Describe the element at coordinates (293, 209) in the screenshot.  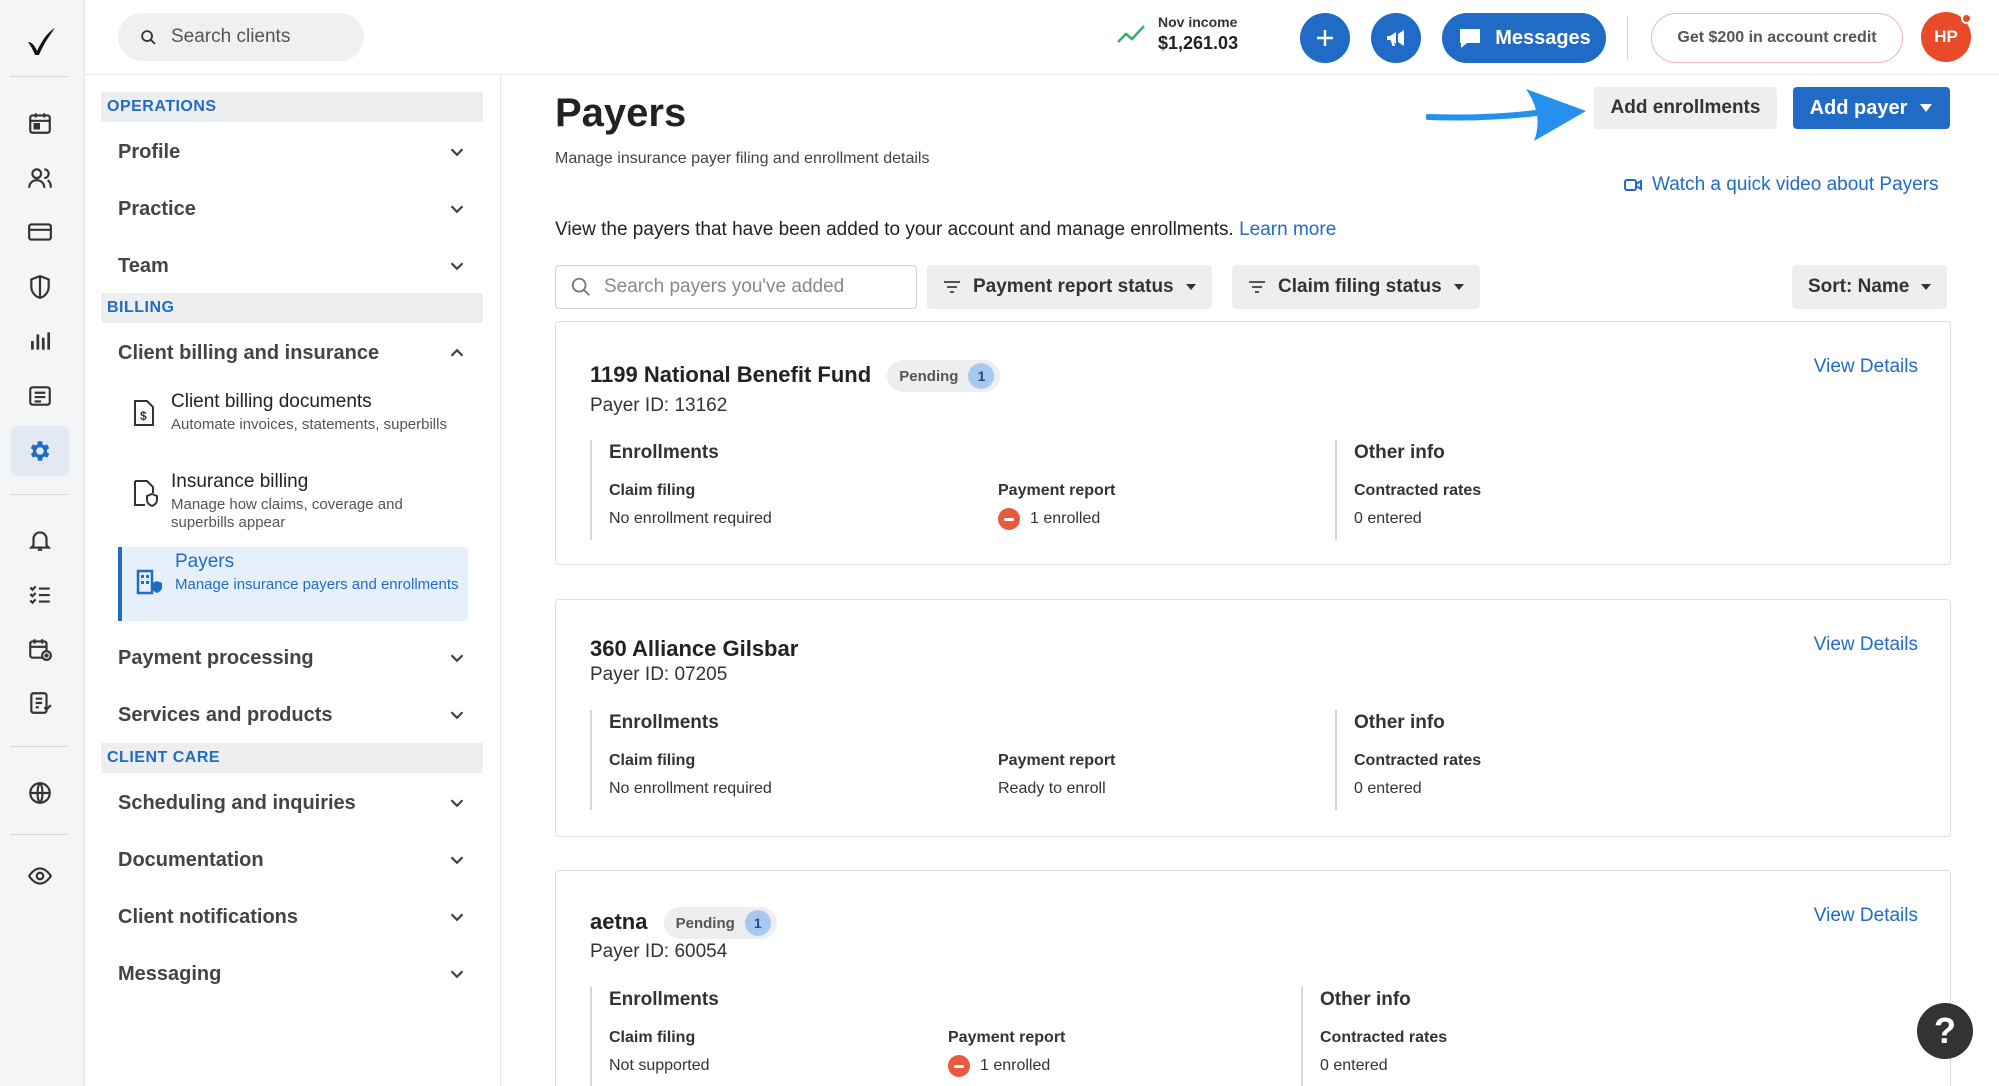
I see `nav-practice: Practice` at that location.